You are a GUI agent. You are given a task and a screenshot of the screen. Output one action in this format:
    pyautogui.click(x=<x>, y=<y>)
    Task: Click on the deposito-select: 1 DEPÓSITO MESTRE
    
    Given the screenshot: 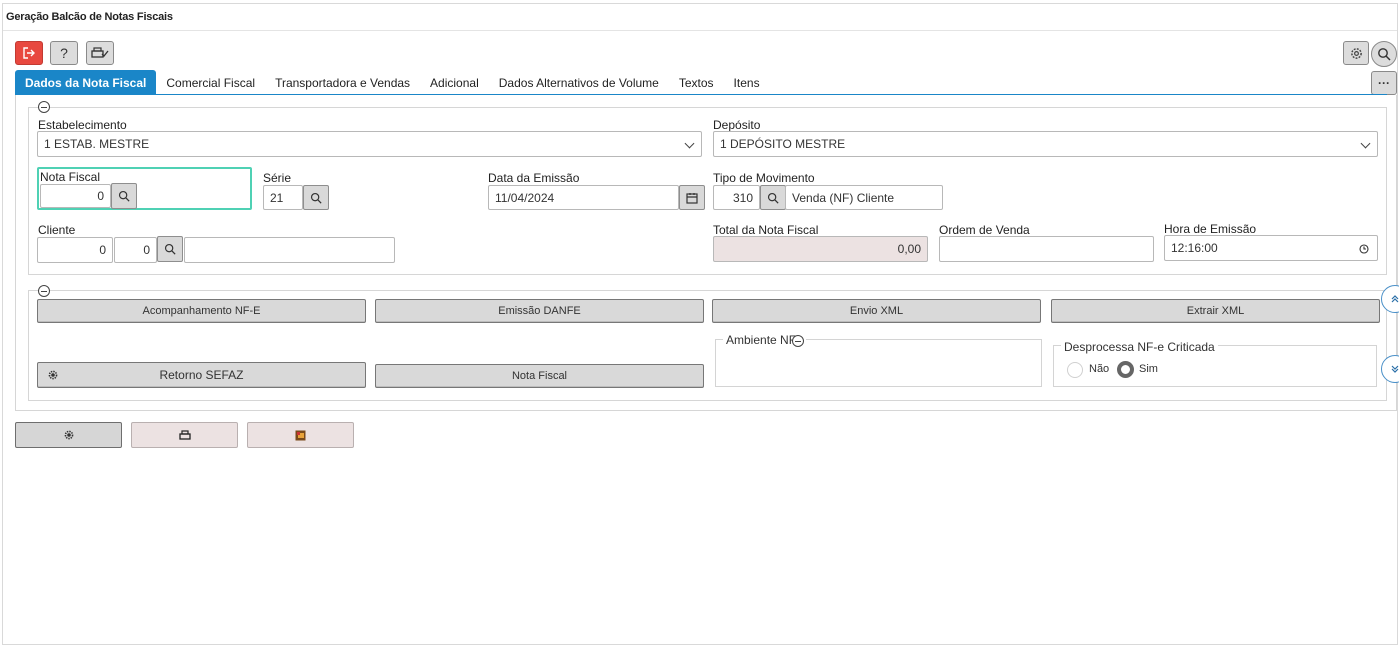 What is the action you would take?
    pyautogui.click(x=1045, y=144)
    